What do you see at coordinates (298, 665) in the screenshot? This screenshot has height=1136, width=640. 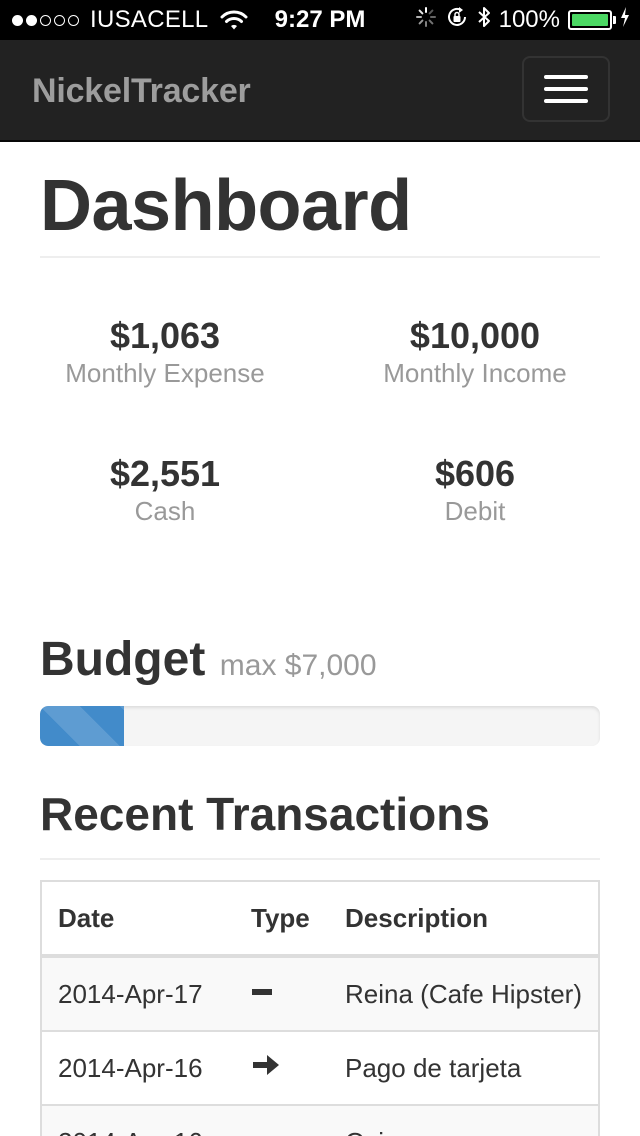 I see `budget-max: max $7,000` at bounding box center [298, 665].